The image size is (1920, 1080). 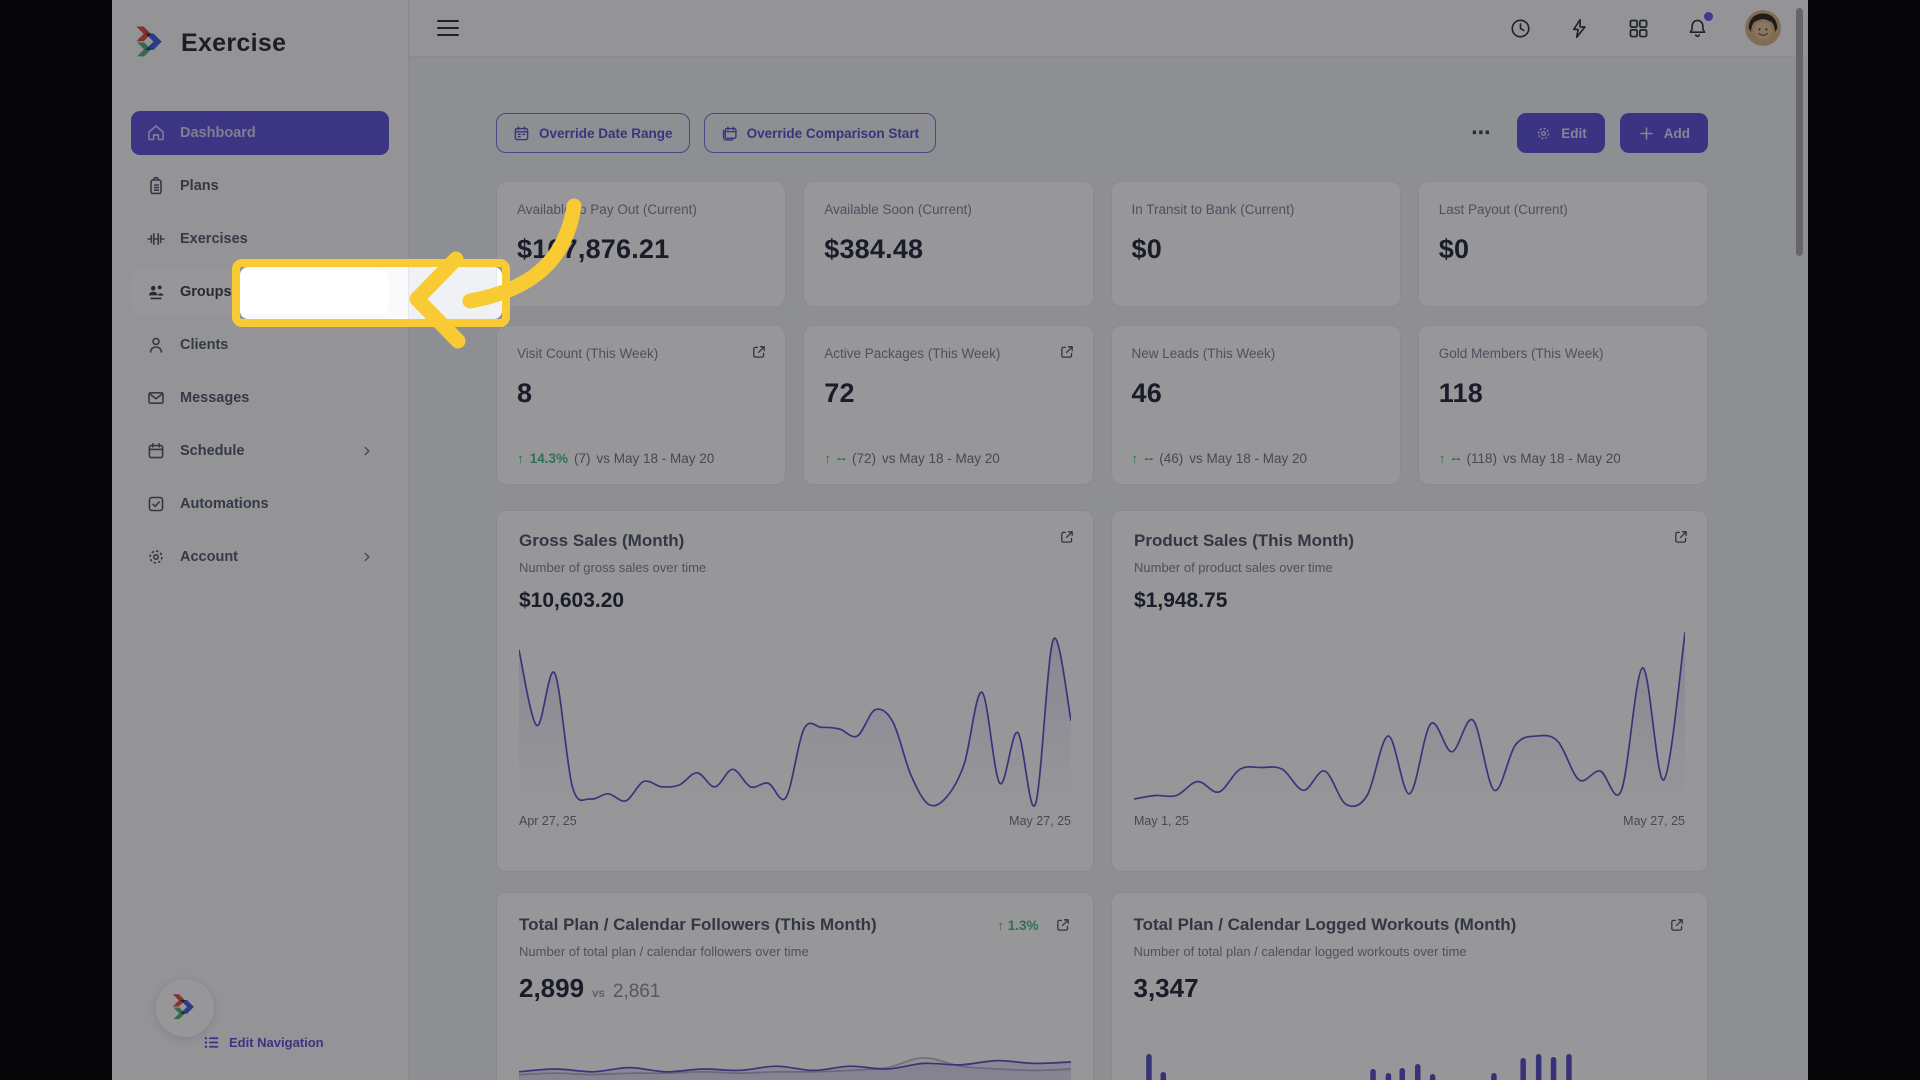 What do you see at coordinates (1460, 393) in the screenshot?
I see `stat-value: 118` at bounding box center [1460, 393].